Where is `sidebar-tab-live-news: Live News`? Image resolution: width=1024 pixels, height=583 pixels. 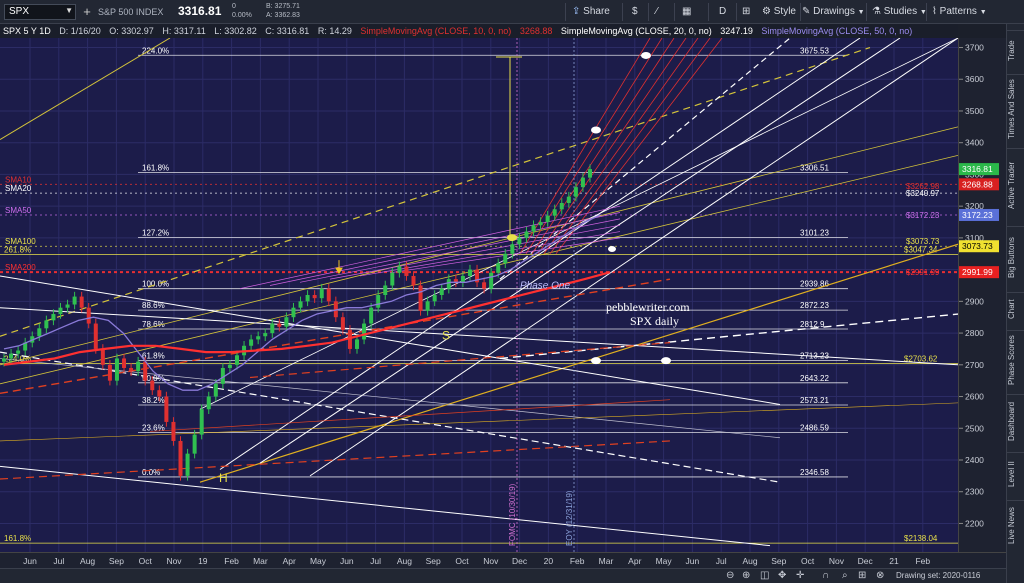 sidebar-tab-live-news: Live News is located at coordinates (1015, 525).